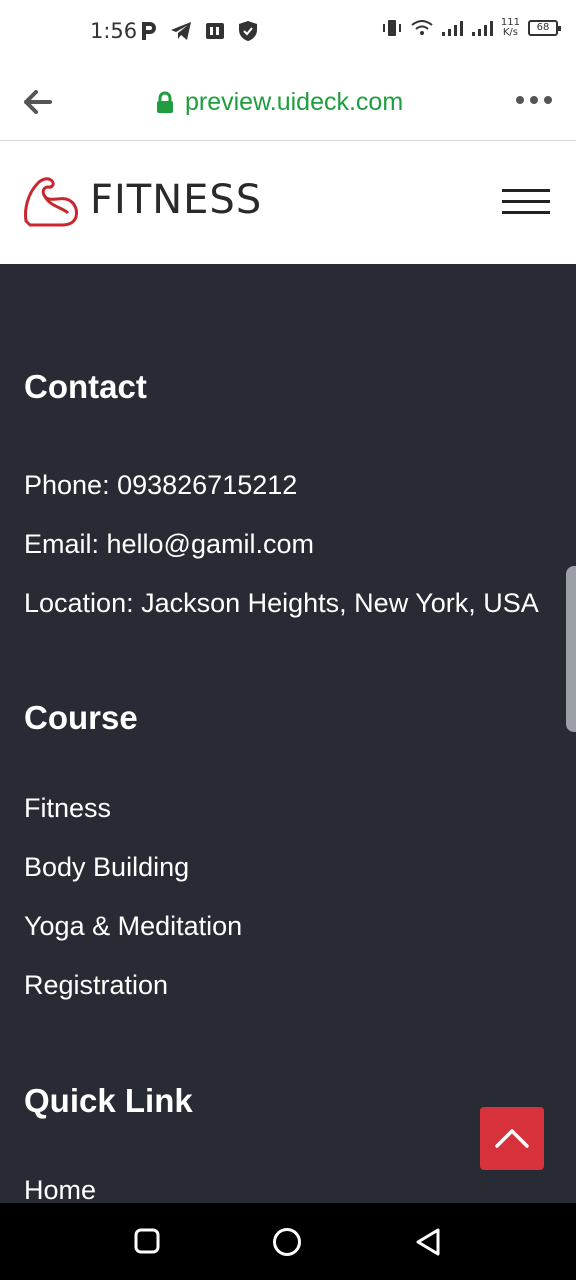  What do you see at coordinates (81, 717) in the screenshot?
I see `course-heading: Course` at bounding box center [81, 717].